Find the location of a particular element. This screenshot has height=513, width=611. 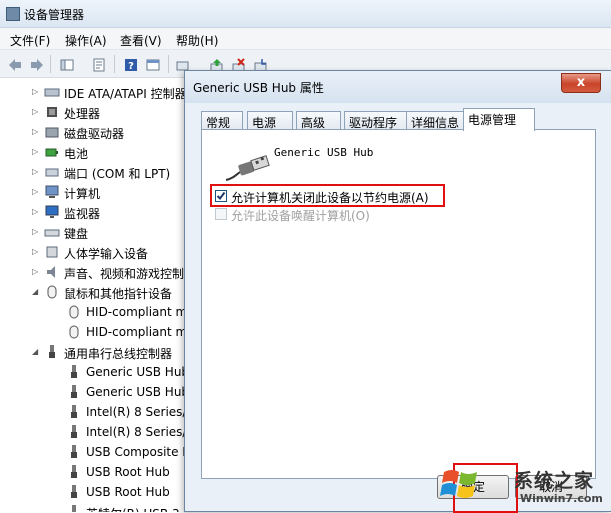

tree-item-label: HID-compliant mouse is located at coordinates (136, 332).